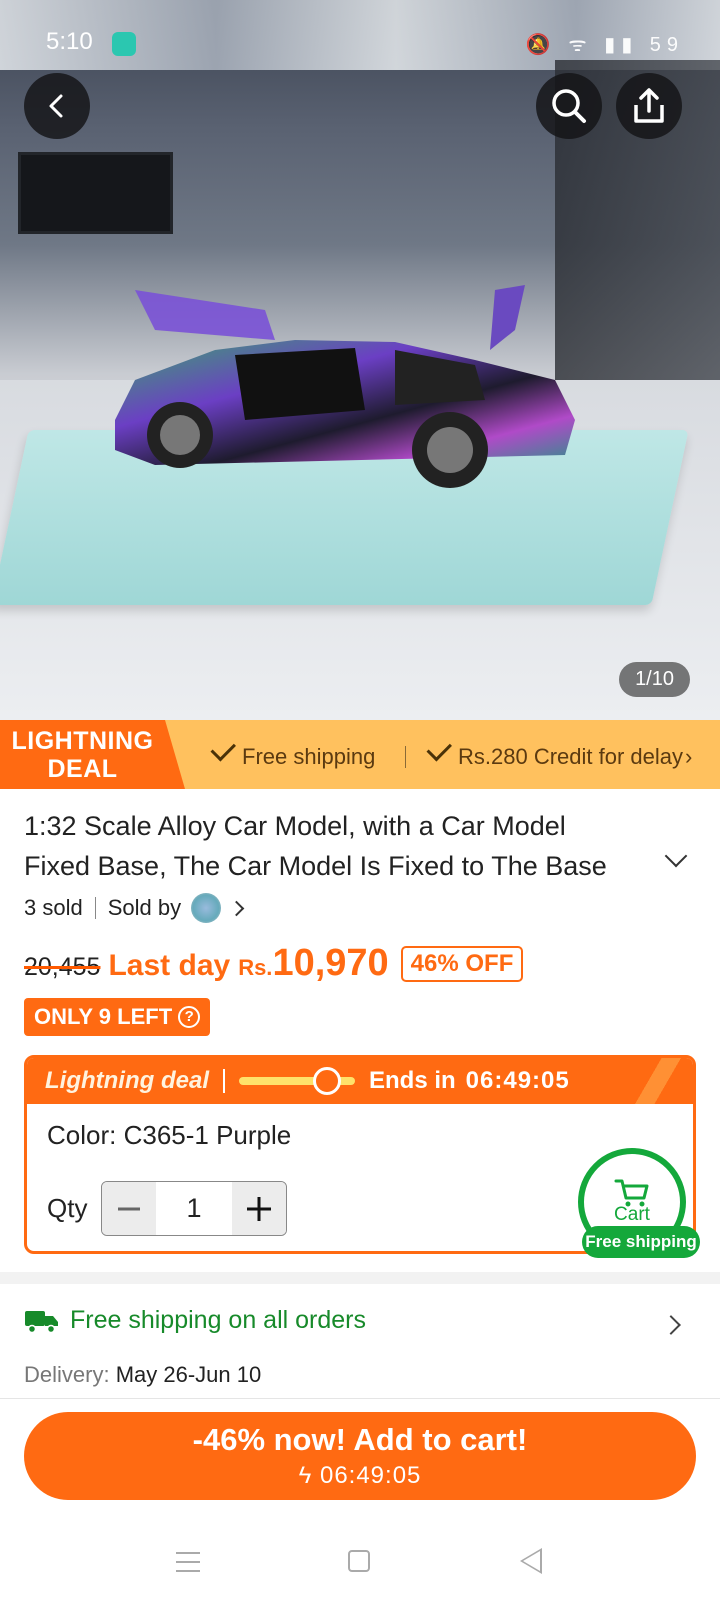  I want to click on back-arrow-icon, so click(56, 106).